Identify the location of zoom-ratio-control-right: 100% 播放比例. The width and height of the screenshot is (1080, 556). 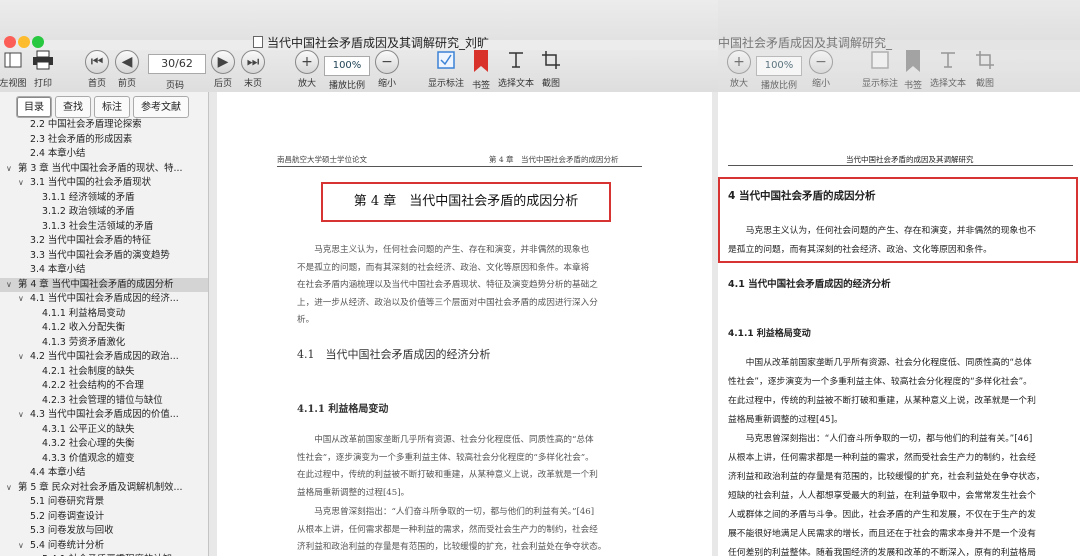
(779, 72).